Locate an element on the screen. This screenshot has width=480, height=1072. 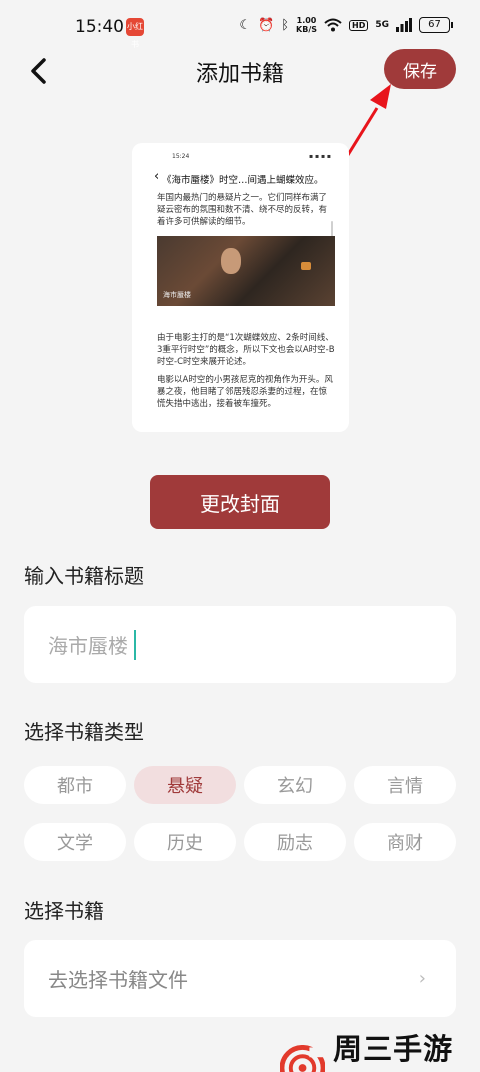
cover-image-lamp is located at coordinates (306, 266).